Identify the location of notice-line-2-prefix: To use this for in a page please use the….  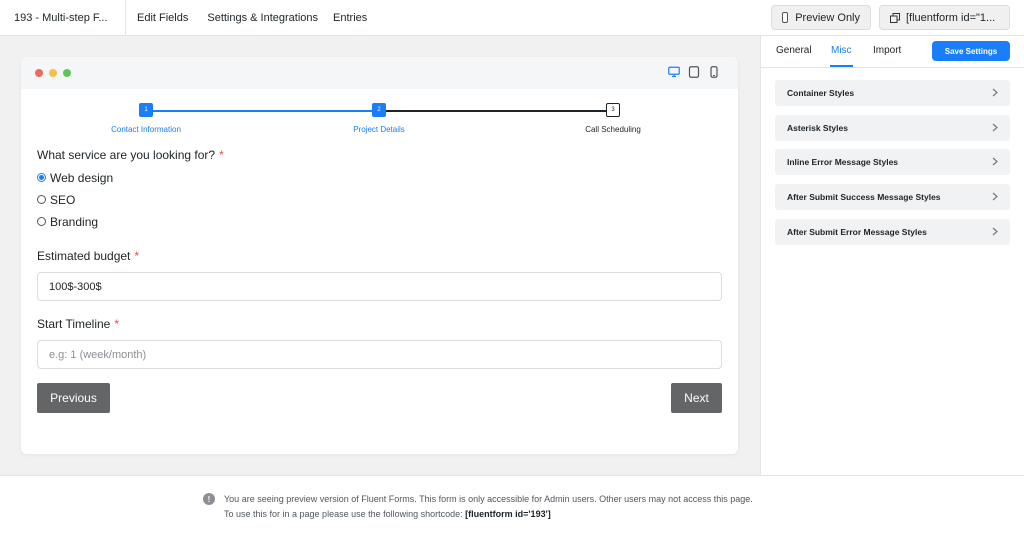
(343, 514).